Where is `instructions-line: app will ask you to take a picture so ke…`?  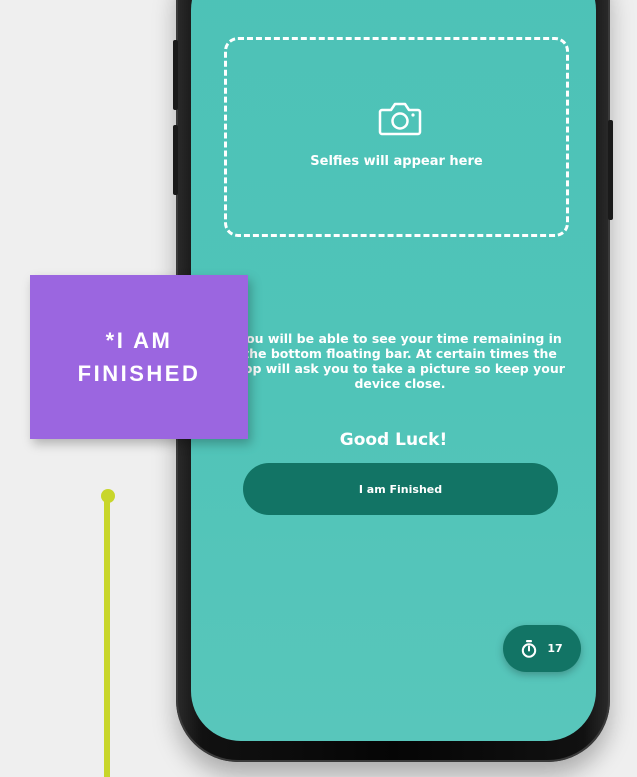
instructions-line: app will ask you to take a picture so ke… is located at coordinates (400, 368).